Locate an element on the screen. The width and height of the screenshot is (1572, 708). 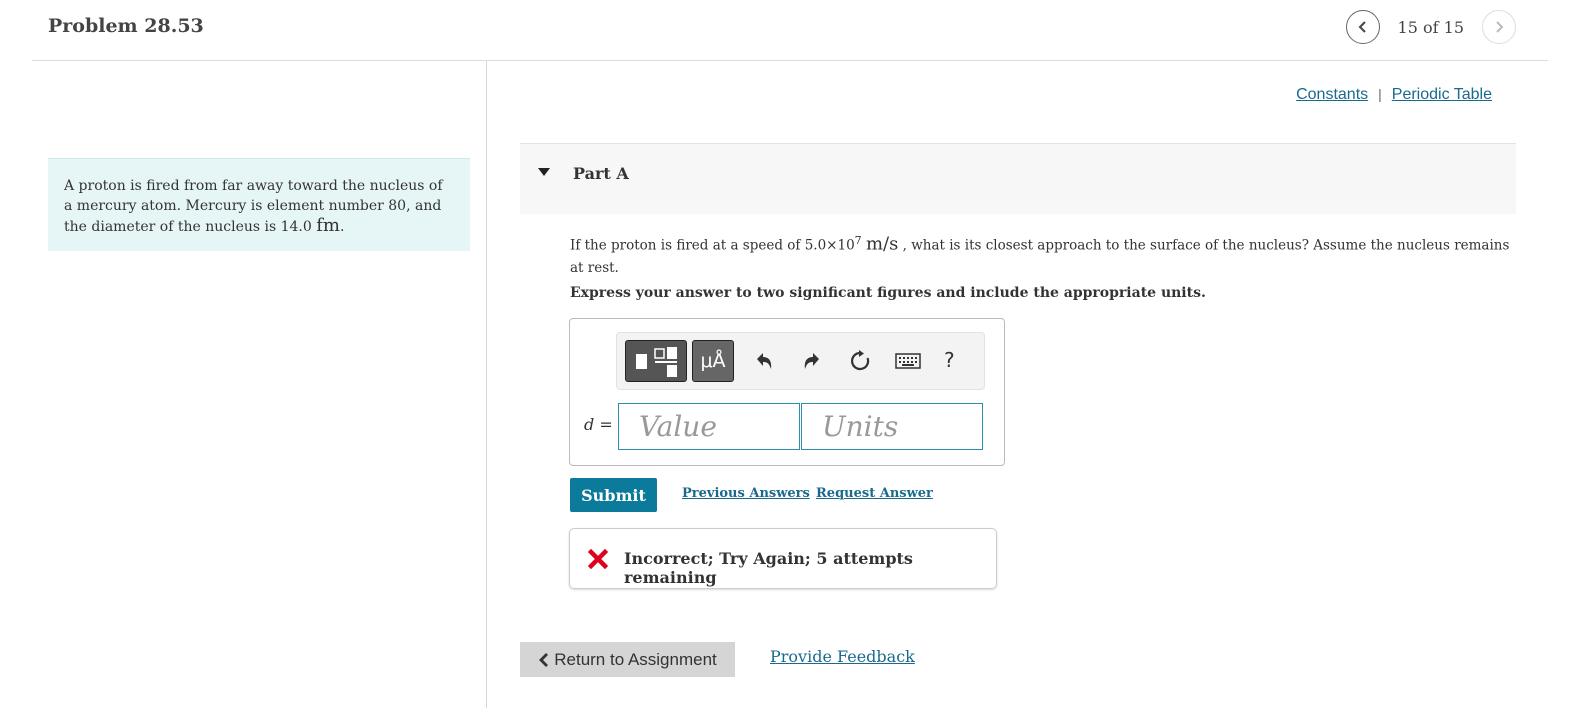
undo-button is located at coordinates (764, 361).